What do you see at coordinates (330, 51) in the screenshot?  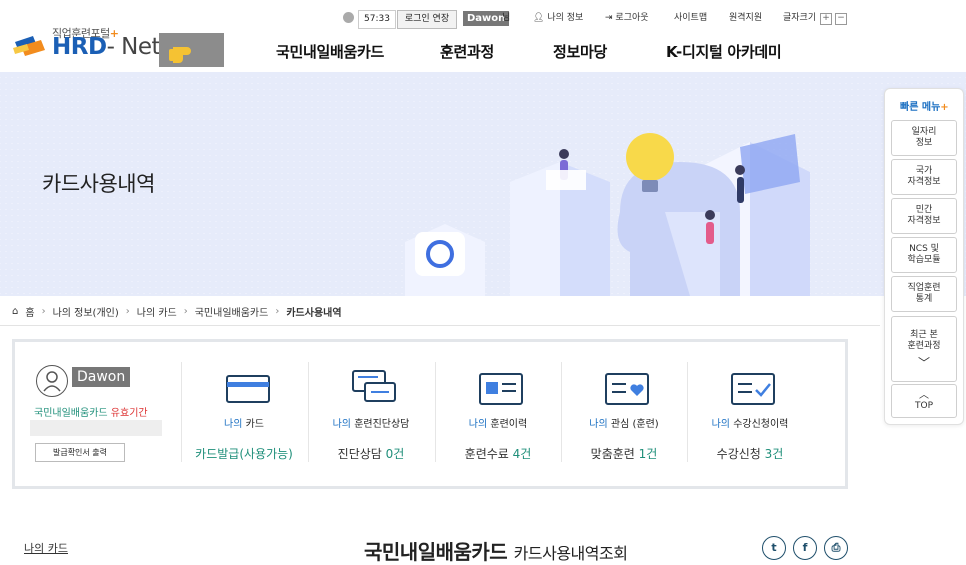 I see `nav-card: 국민내일배움카드` at bounding box center [330, 51].